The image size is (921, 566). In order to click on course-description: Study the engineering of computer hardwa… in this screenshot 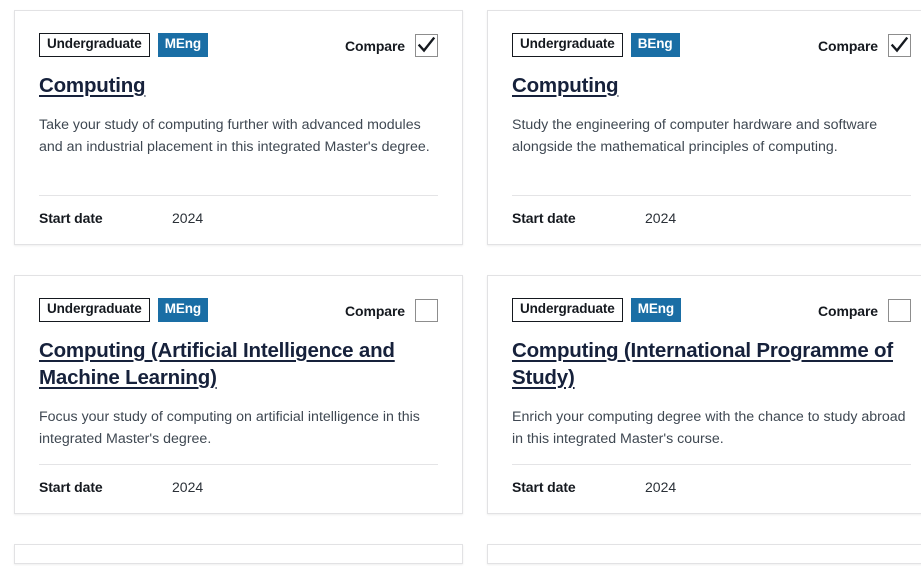, I will do `click(695, 136)`.